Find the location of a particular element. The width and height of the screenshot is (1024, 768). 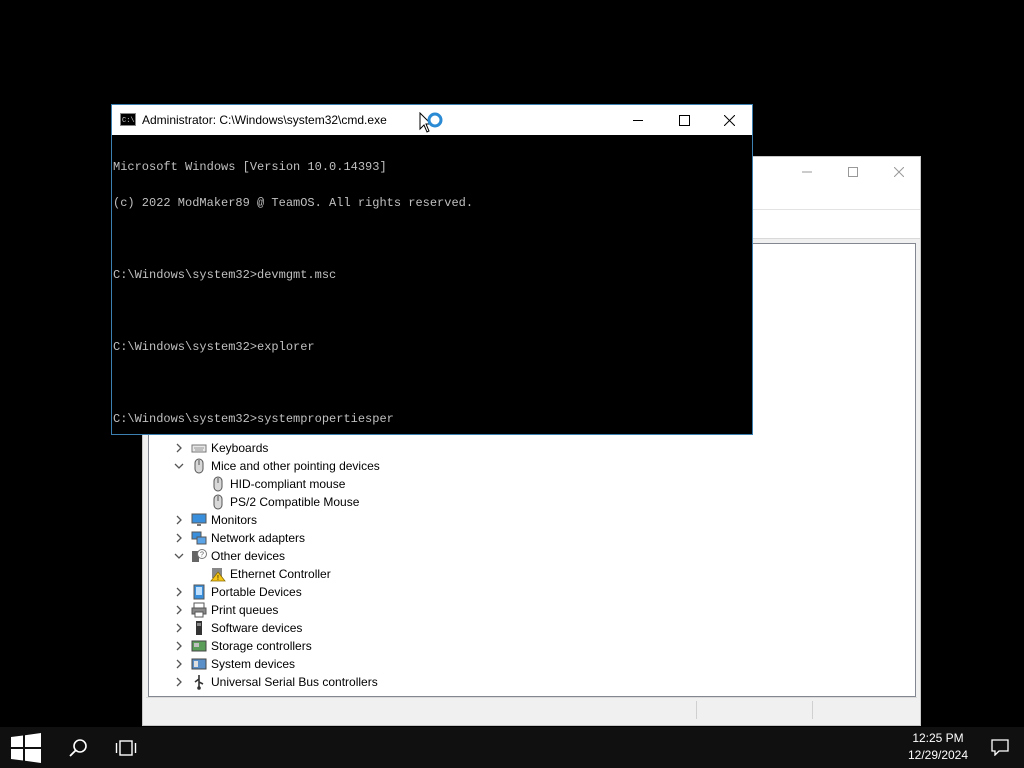

cmd-app-icon: C:\ is located at coordinates (128, 119).